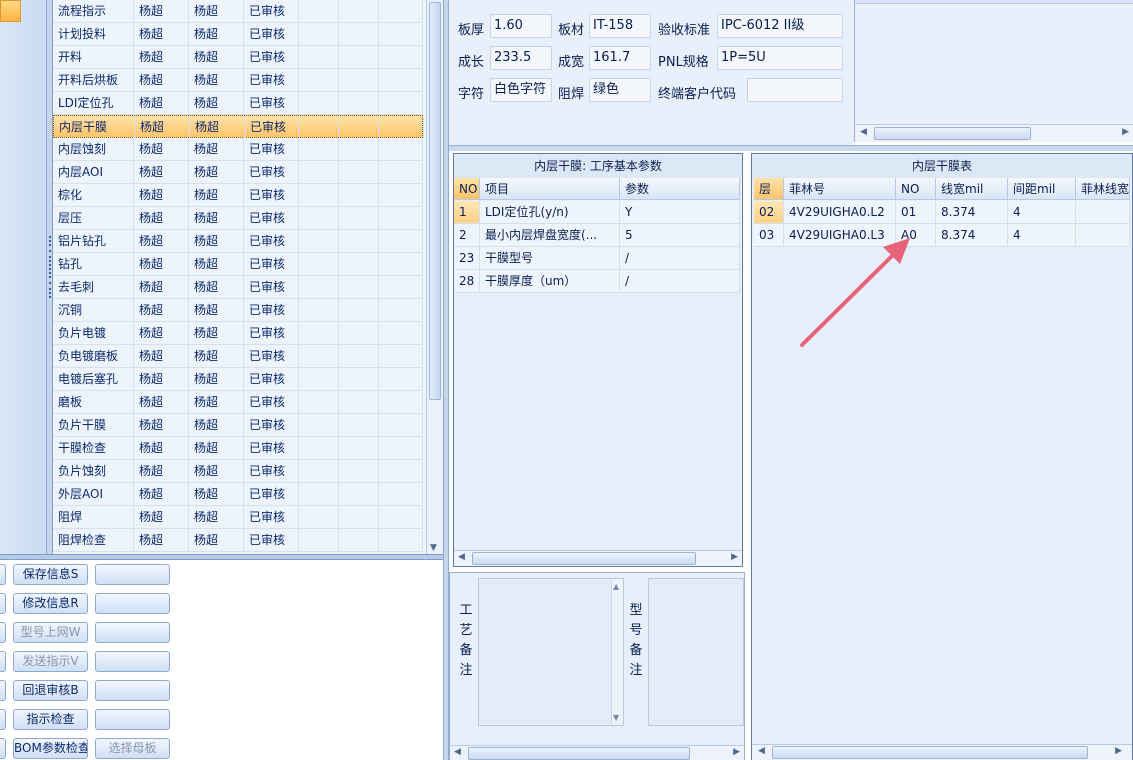 Image resolution: width=1133 pixels, height=760 pixels. What do you see at coordinates (238, 379) in the screenshot?
I see `process-row: 电镀后塞孔 杨超 杨超 已审核` at bounding box center [238, 379].